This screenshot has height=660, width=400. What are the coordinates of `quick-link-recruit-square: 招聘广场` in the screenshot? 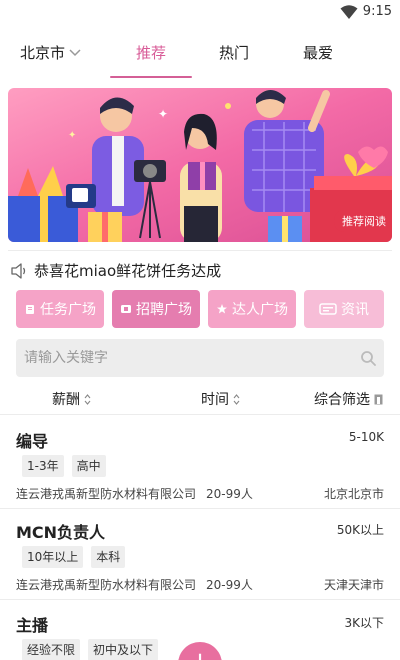 It's located at (156, 309).